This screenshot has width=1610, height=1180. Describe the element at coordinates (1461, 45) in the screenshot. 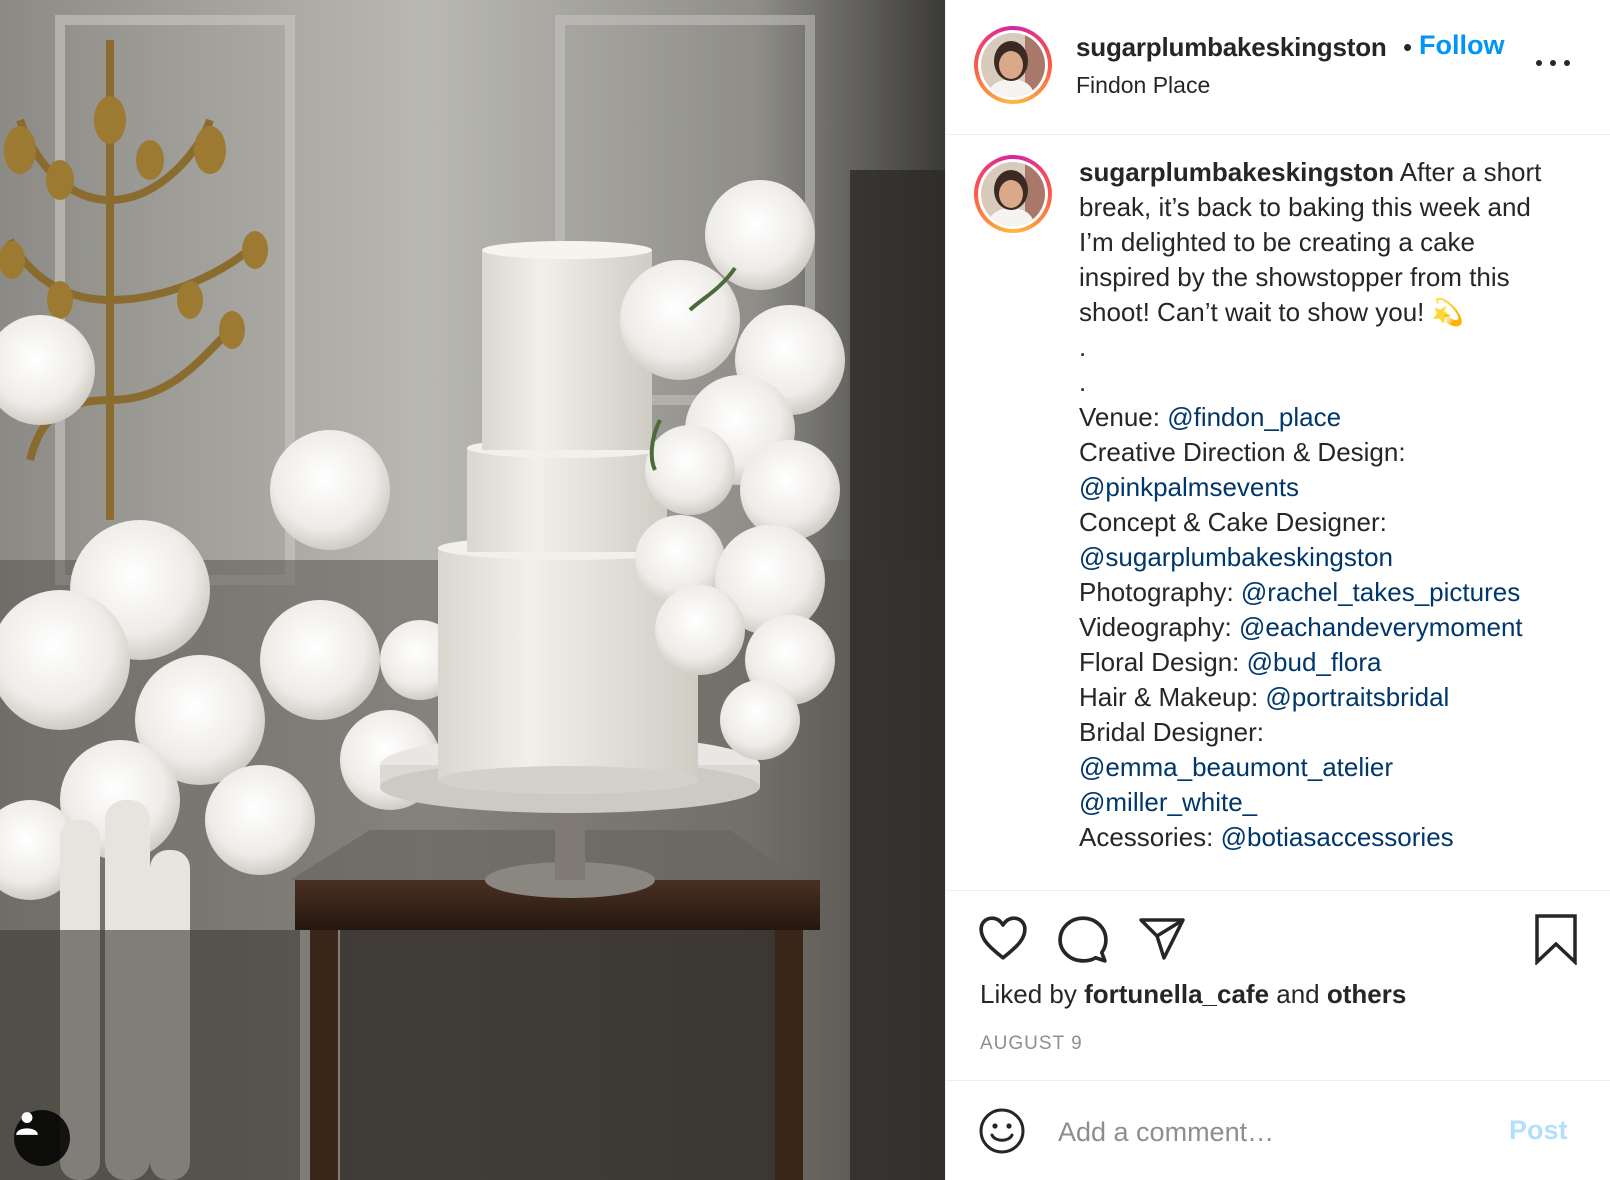

I see `follow-button: Follow` at that location.